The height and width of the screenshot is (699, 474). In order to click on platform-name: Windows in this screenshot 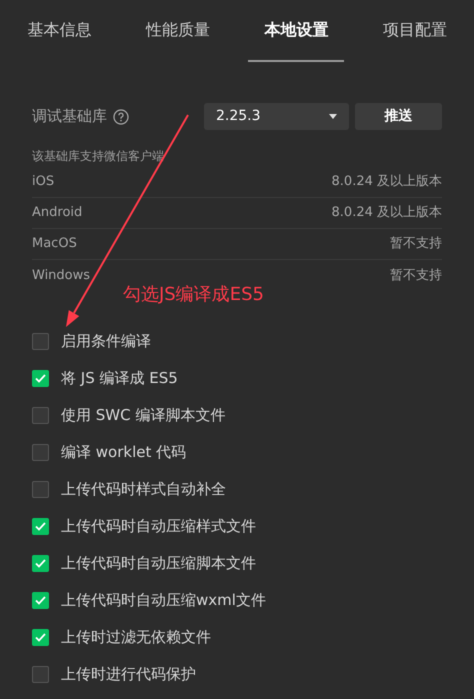, I will do `click(61, 275)`.